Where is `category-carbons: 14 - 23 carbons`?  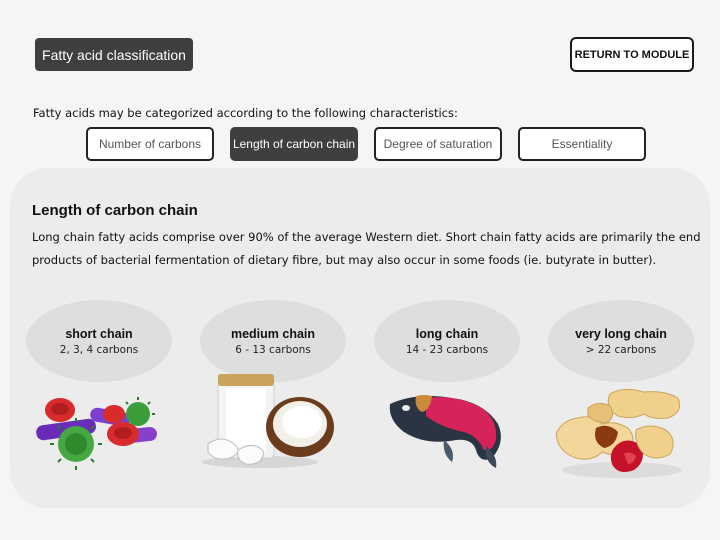 category-carbons: 14 - 23 carbons is located at coordinates (447, 349).